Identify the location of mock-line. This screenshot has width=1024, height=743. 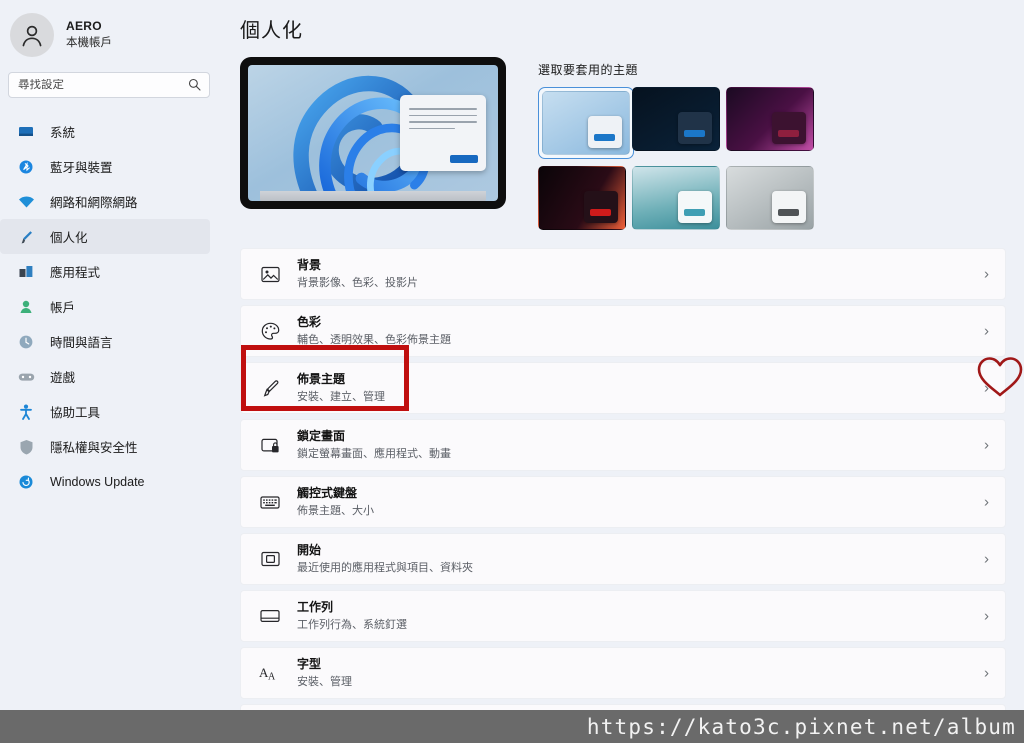
(443, 122).